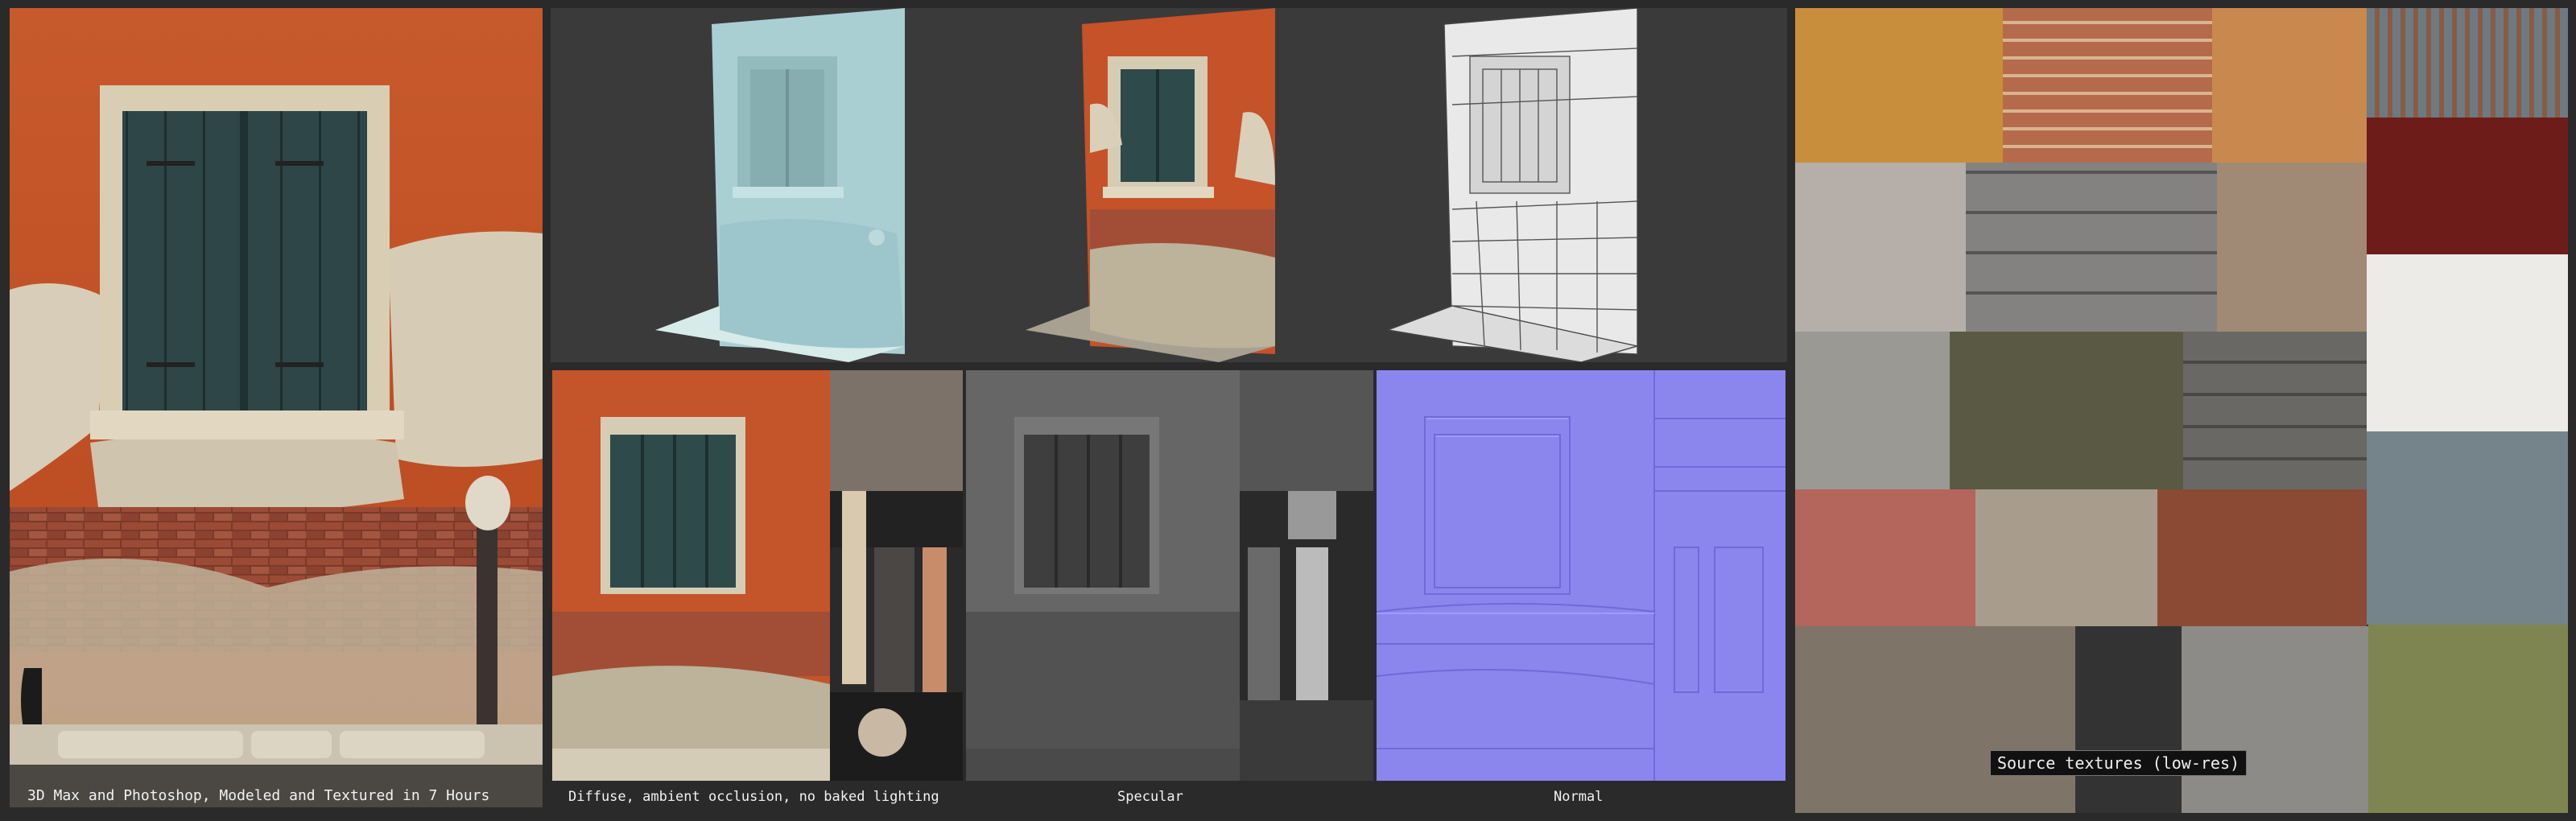 The height and width of the screenshot is (821, 2576). What do you see at coordinates (1150, 185) in the screenshot?
I see `textured-render` at bounding box center [1150, 185].